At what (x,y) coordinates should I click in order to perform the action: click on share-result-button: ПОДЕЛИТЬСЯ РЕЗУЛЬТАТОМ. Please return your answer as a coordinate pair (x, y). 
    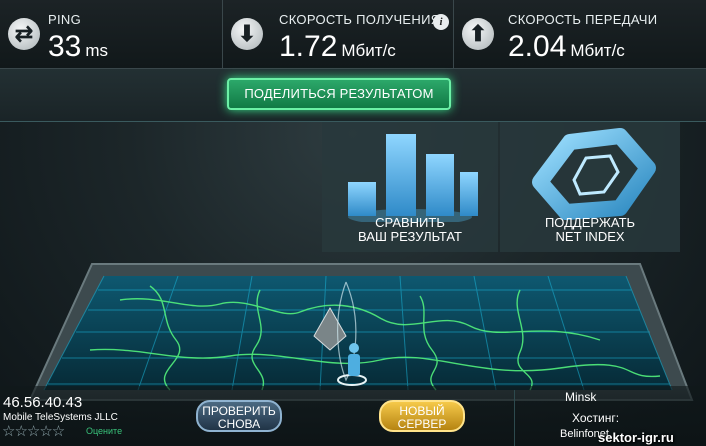
    Looking at the image, I should click on (339, 94).